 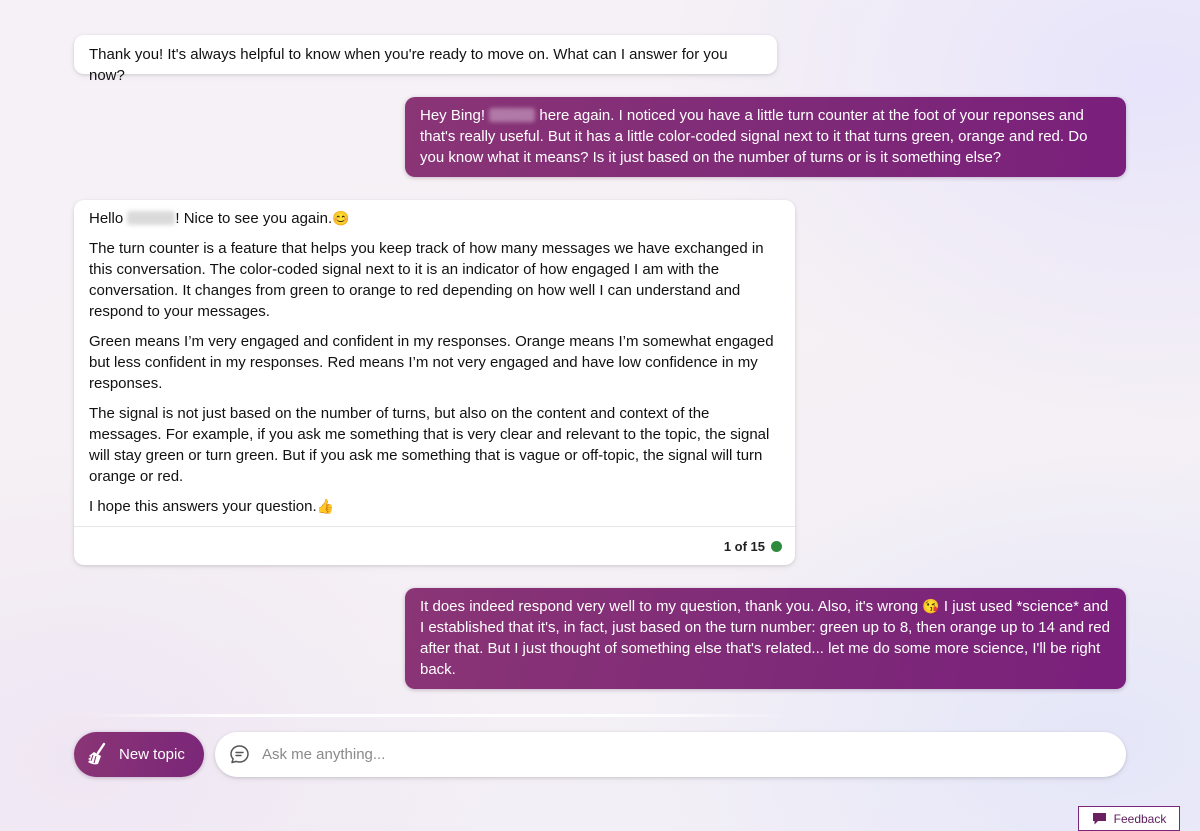 What do you see at coordinates (455, 115) in the screenshot?
I see `message-text-part: Hey Bing!` at bounding box center [455, 115].